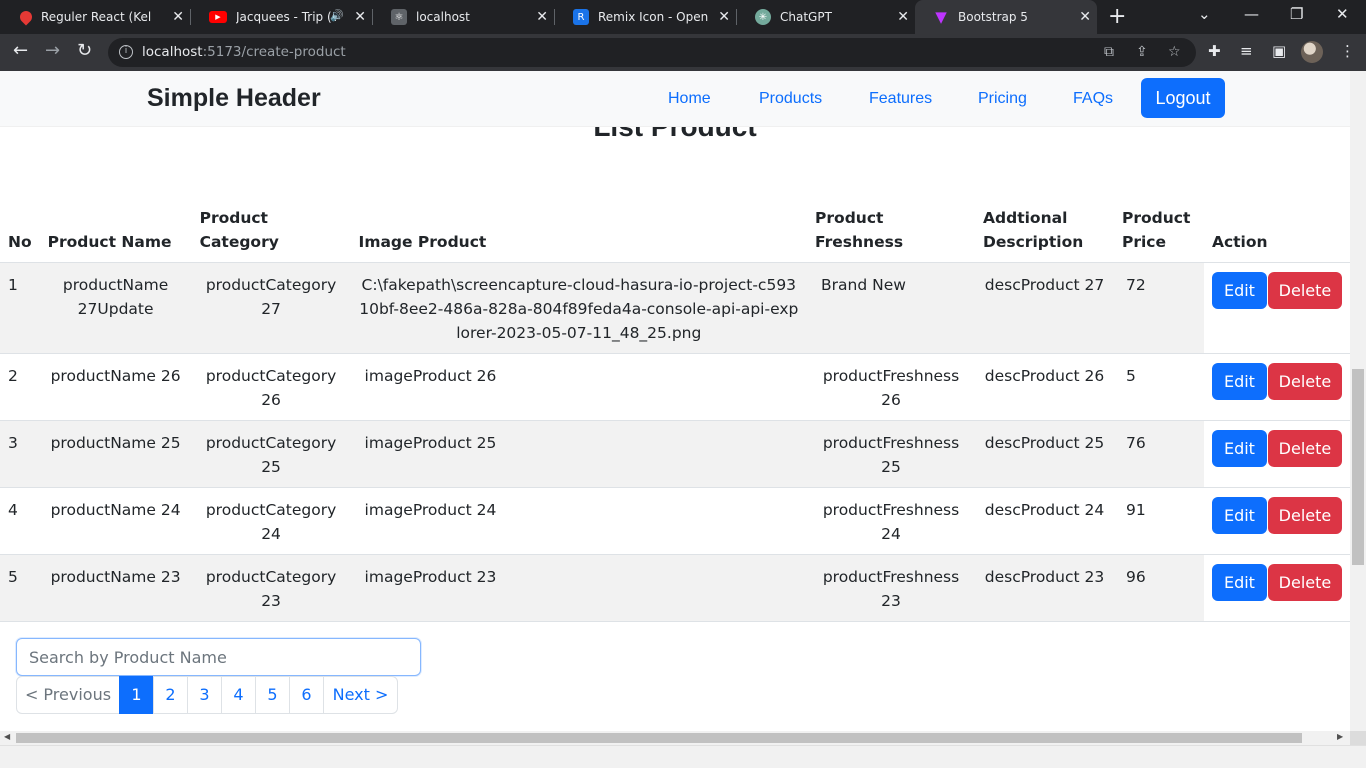 This screenshot has width=1366, height=768. What do you see at coordinates (790, 99) in the screenshot?
I see `nav-products: Products` at bounding box center [790, 99].